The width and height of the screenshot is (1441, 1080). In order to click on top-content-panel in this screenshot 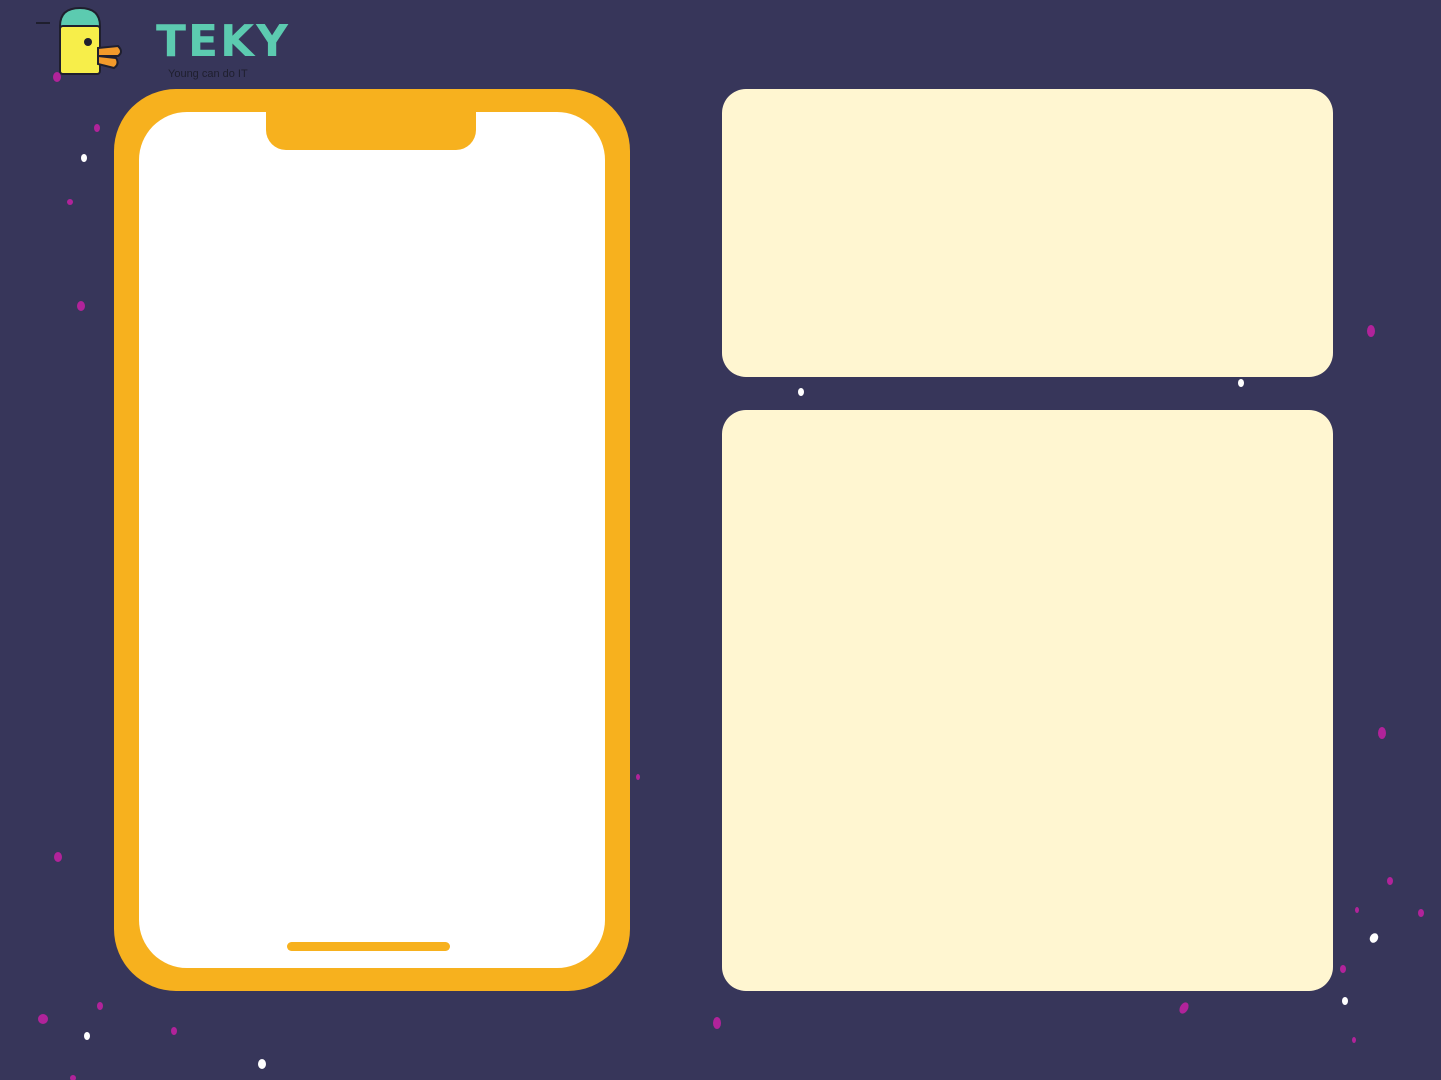, I will do `click(1027, 233)`.